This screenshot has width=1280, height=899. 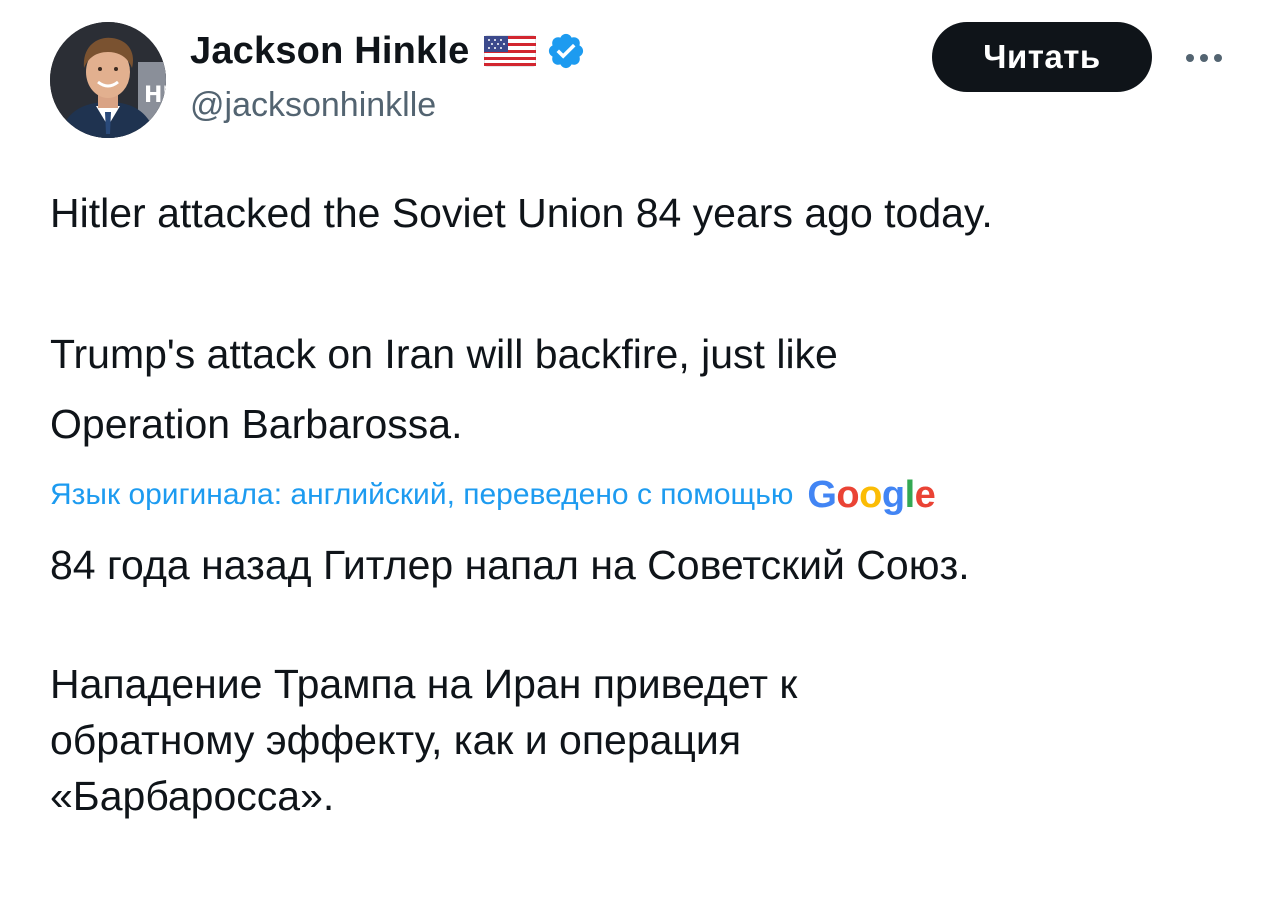 I want to click on read-button: Читать, so click(x=1042, y=57).